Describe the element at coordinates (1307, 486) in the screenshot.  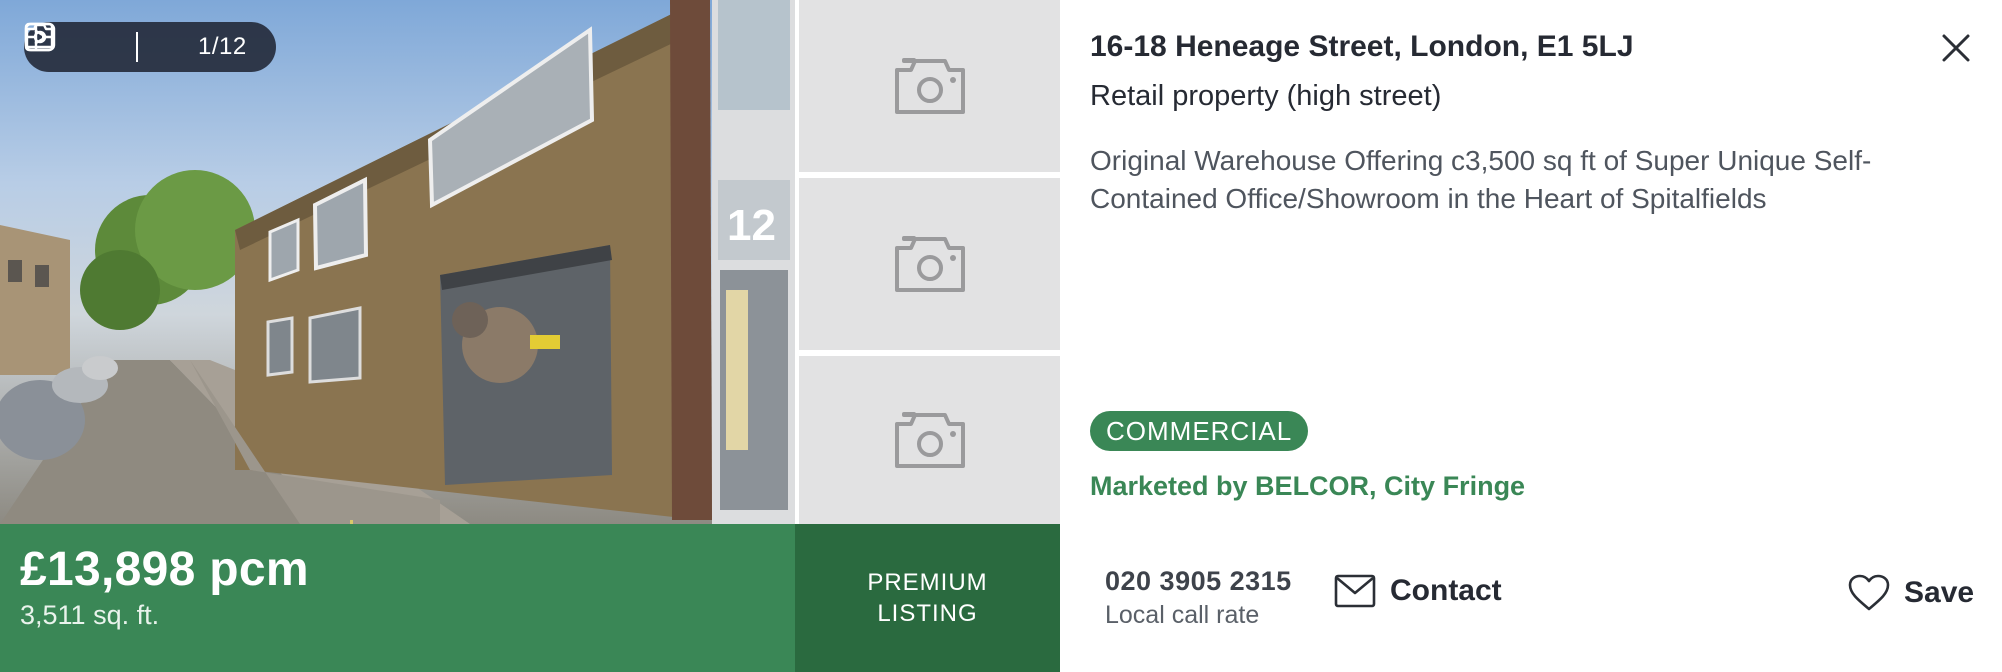
I see `marketed-by-link: Marketed by BELCOR, City Fringe` at that location.